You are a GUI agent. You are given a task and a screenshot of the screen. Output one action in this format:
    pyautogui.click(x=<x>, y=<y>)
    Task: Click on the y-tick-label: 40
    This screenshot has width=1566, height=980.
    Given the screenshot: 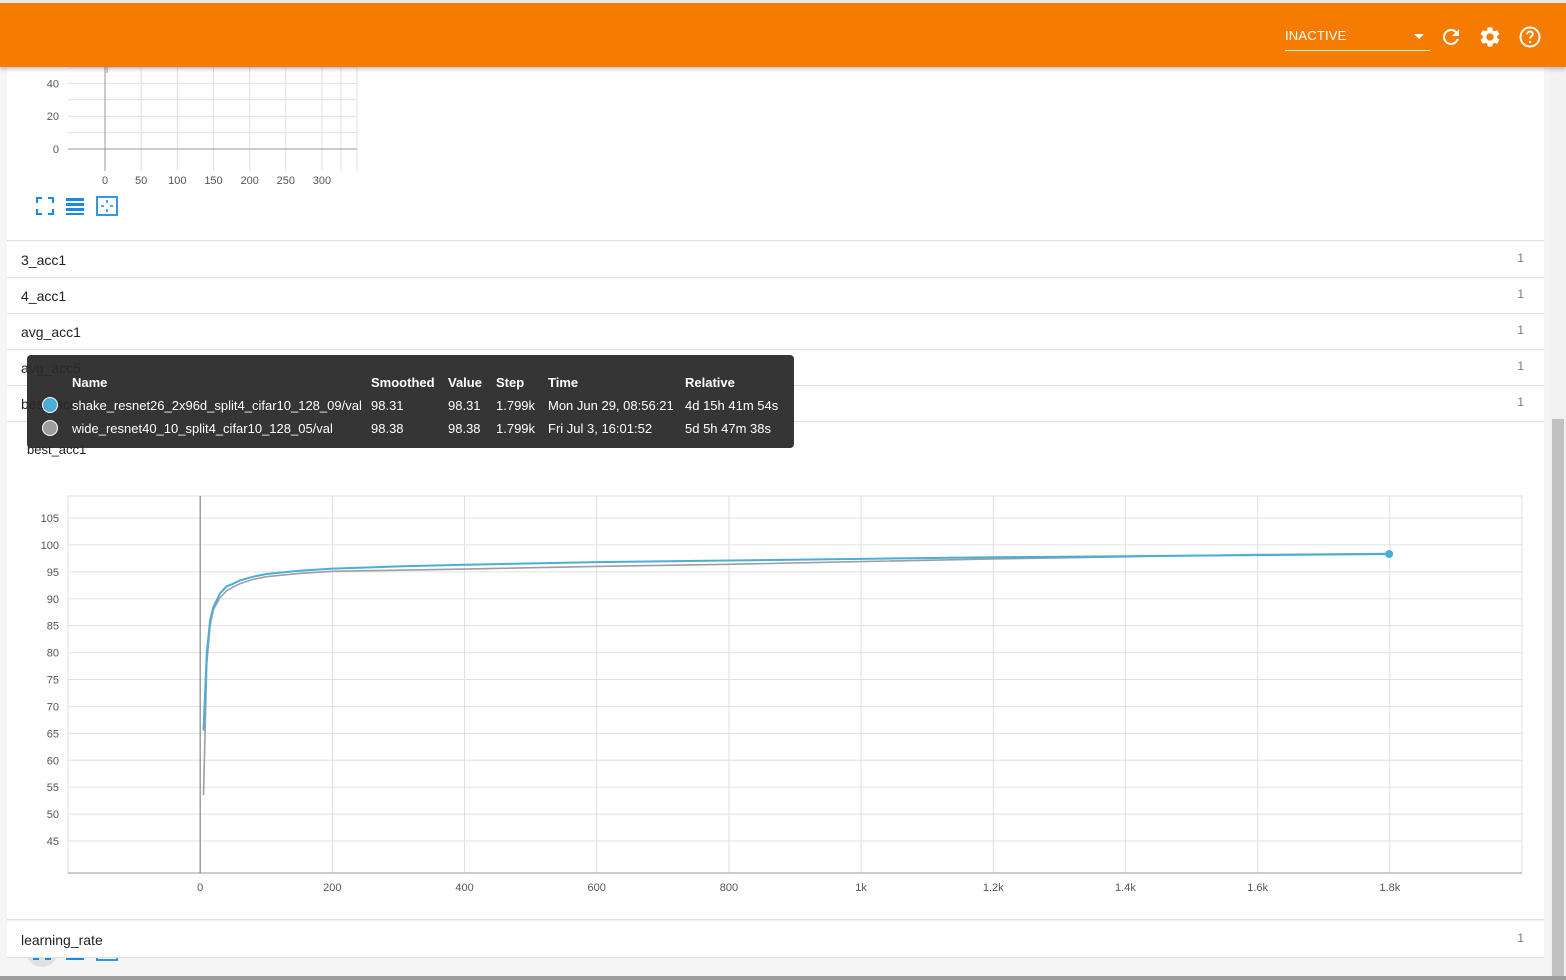 What is the action you would take?
    pyautogui.click(x=53, y=84)
    